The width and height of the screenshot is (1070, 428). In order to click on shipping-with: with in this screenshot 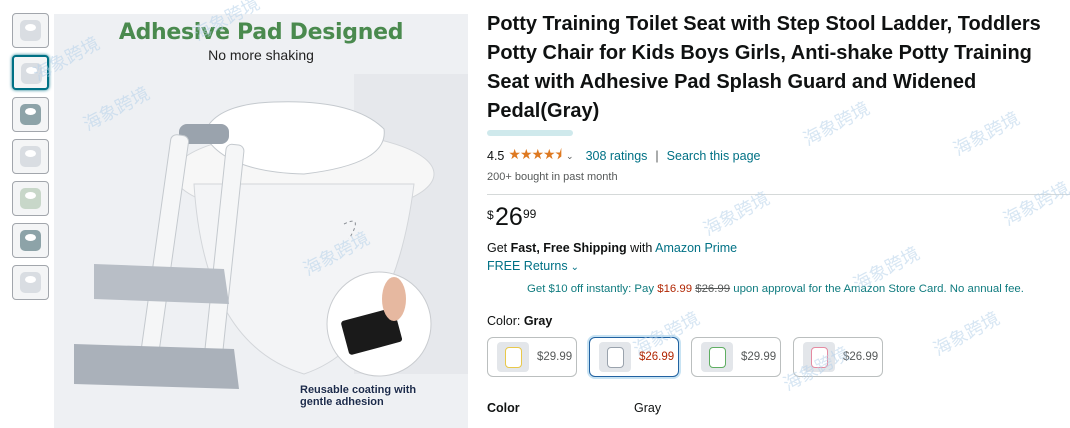, I will do `click(641, 248)`.